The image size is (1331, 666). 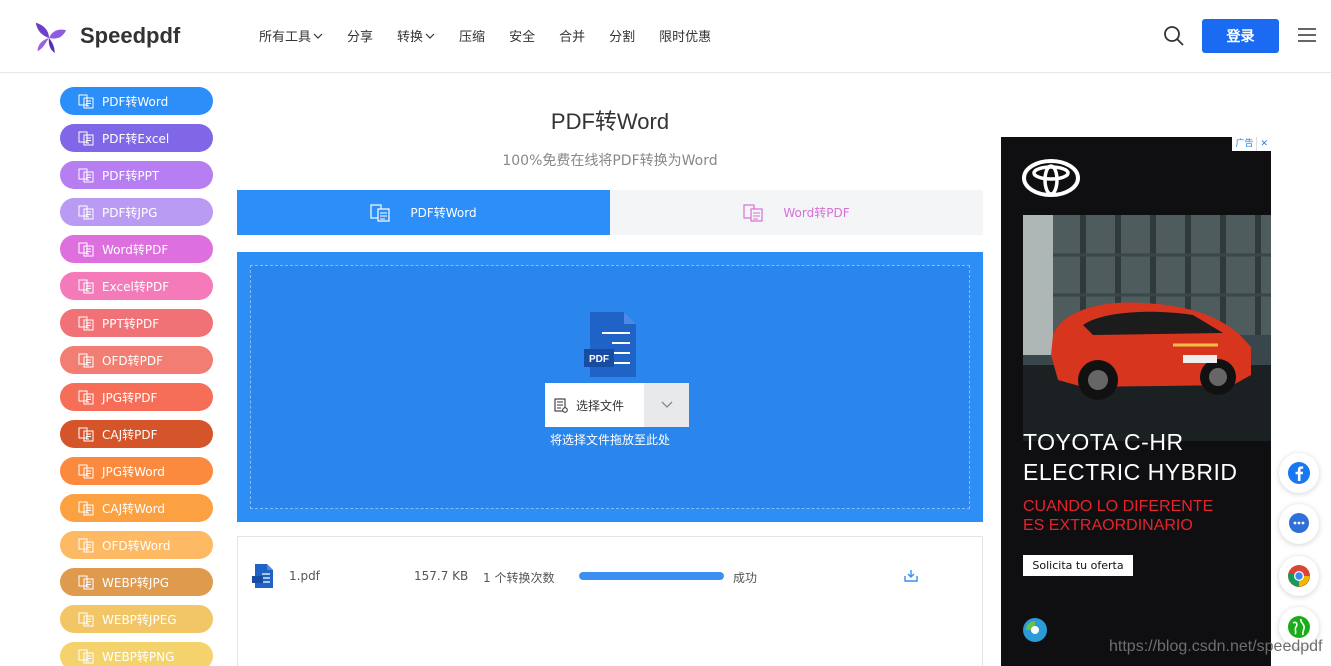 What do you see at coordinates (1263, 144) in the screenshot?
I see `ad-close-icon: ✕` at bounding box center [1263, 144].